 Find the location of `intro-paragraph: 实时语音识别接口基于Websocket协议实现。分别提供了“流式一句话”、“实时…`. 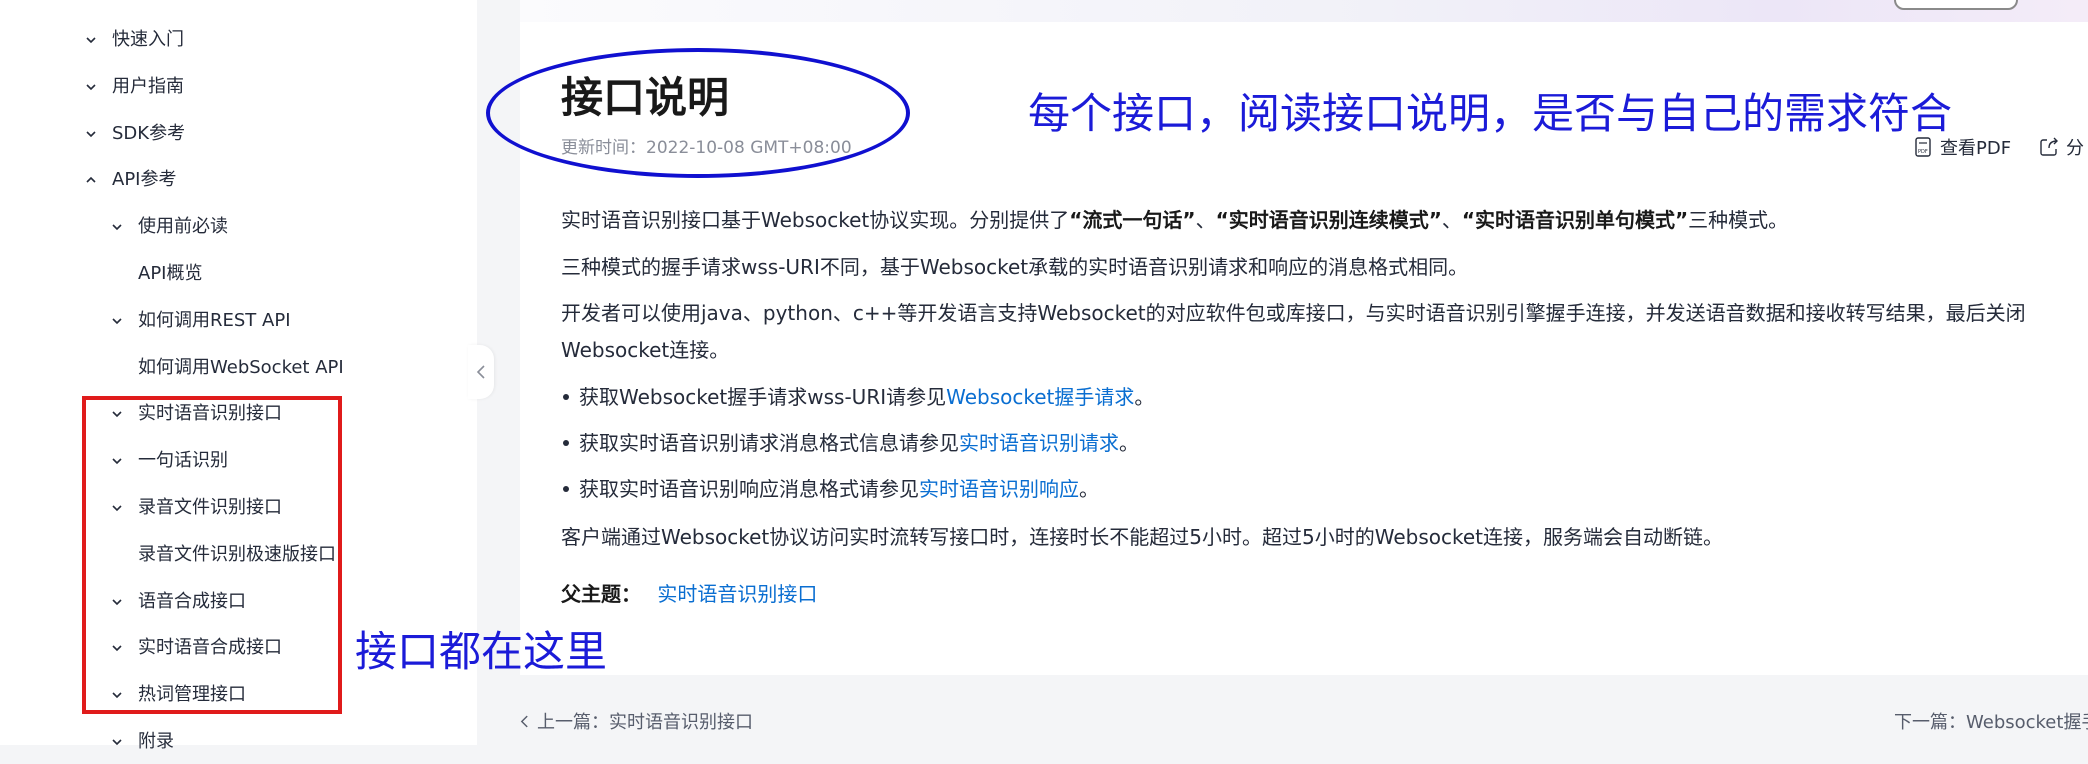

intro-paragraph: 实时语音识别接口基于Websocket协议实现。分别提供了“流式一句话”、“实时… is located at coordinates (1174, 220).